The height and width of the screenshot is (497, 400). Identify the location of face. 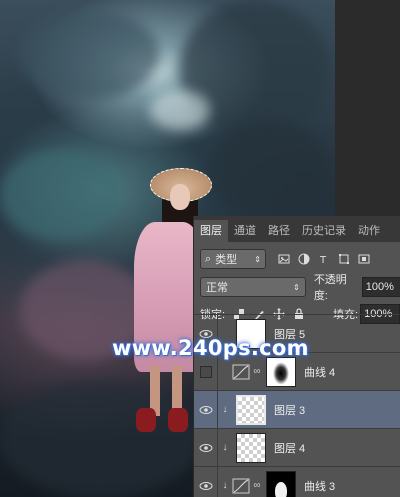
(180, 197).